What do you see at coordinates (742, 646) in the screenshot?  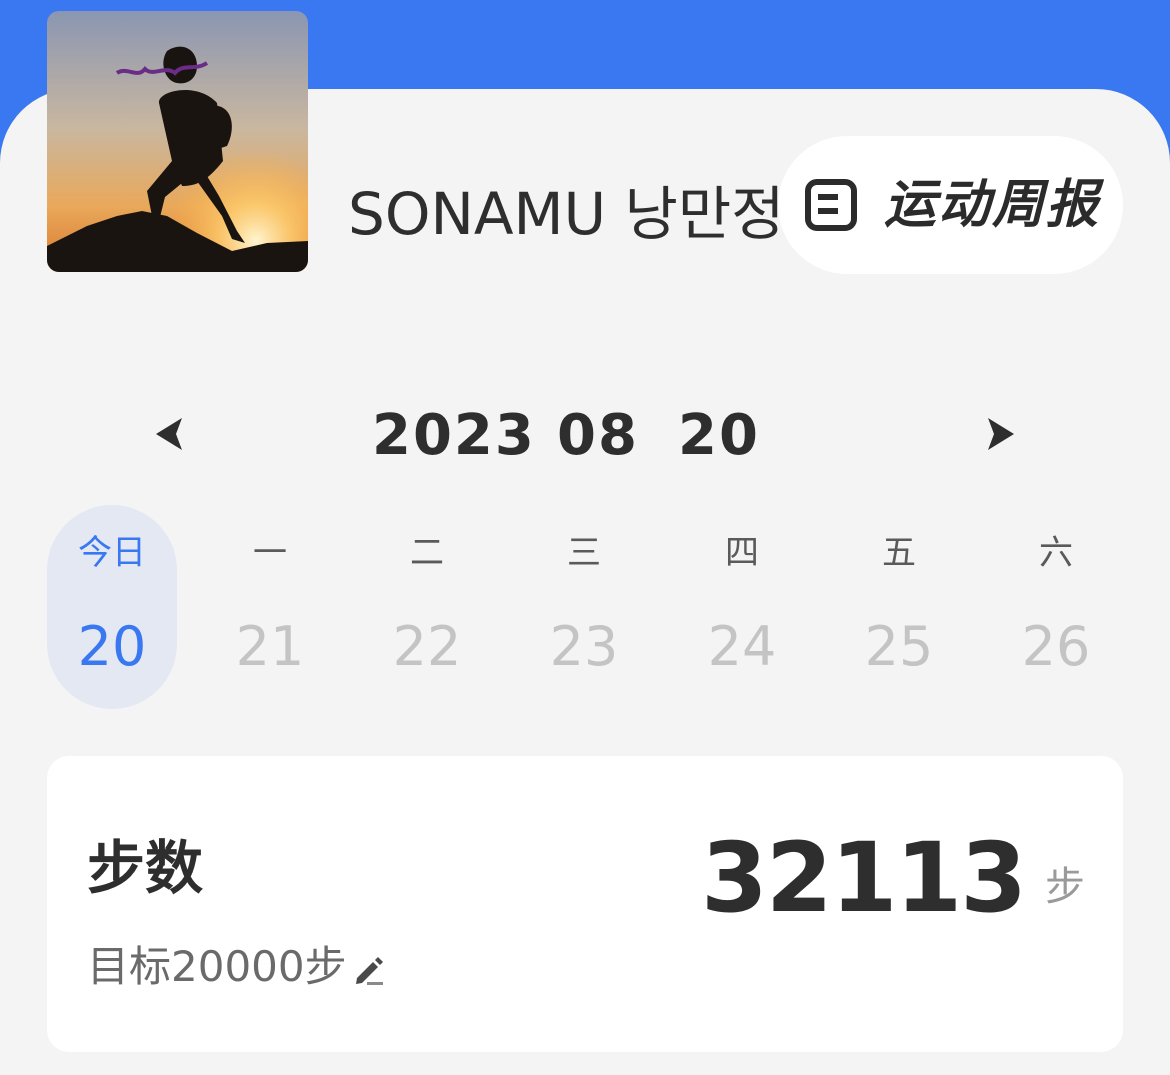 I see `day-number: 24` at bounding box center [742, 646].